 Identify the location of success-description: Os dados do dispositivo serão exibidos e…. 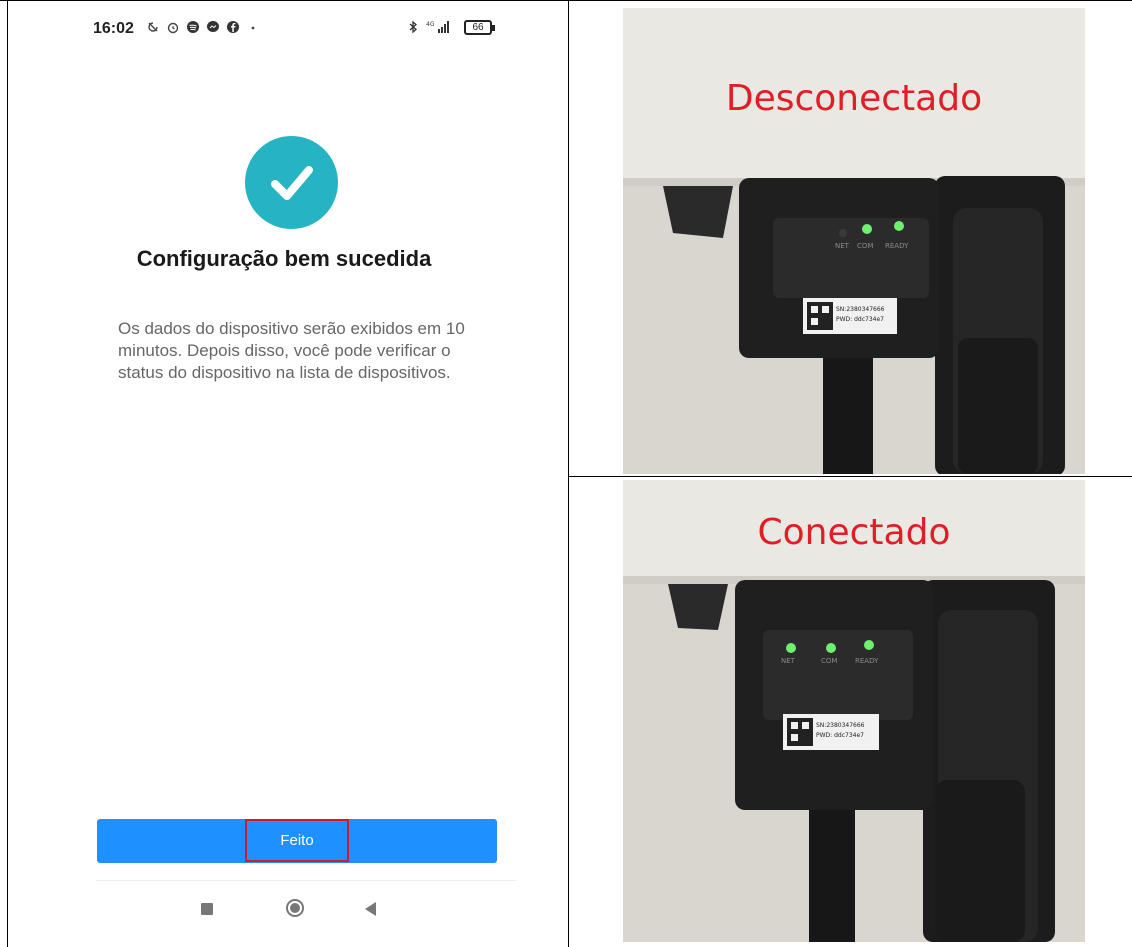
(291, 350).